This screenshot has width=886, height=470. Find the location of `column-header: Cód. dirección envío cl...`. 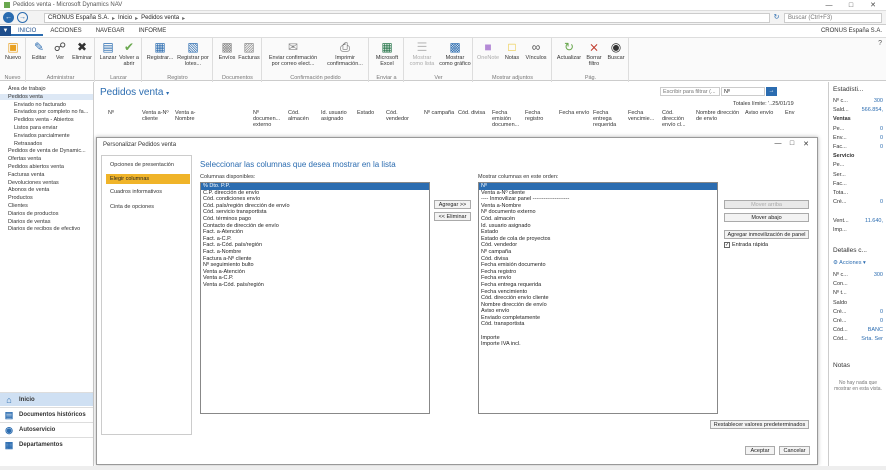

column-header: Cód. dirección envío cl... is located at coordinates (678, 119).